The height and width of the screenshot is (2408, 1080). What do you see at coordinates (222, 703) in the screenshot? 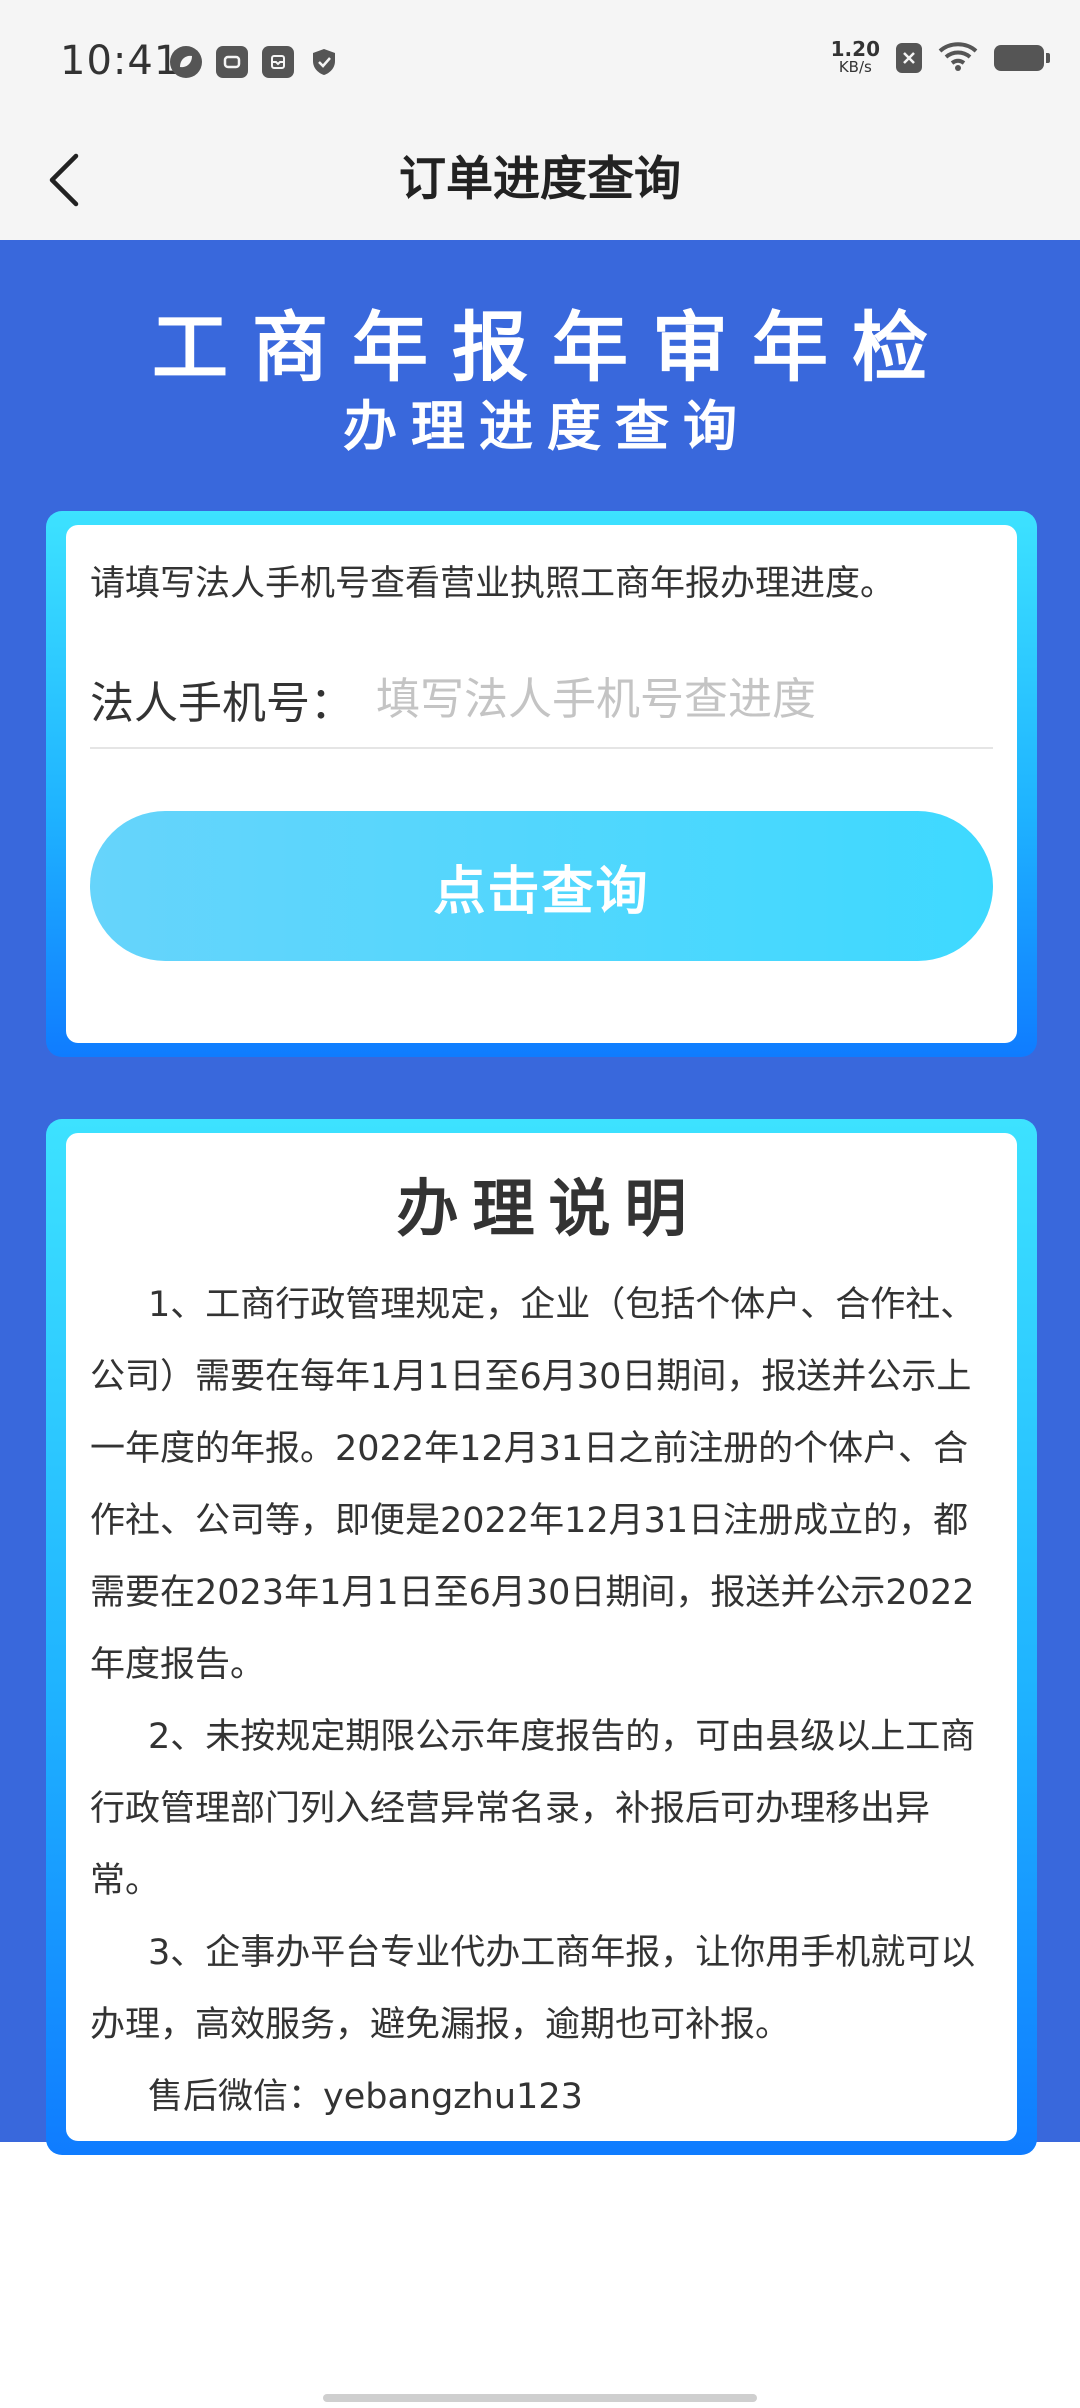
I see `phone-label: 法人手机号：` at bounding box center [222, 703].